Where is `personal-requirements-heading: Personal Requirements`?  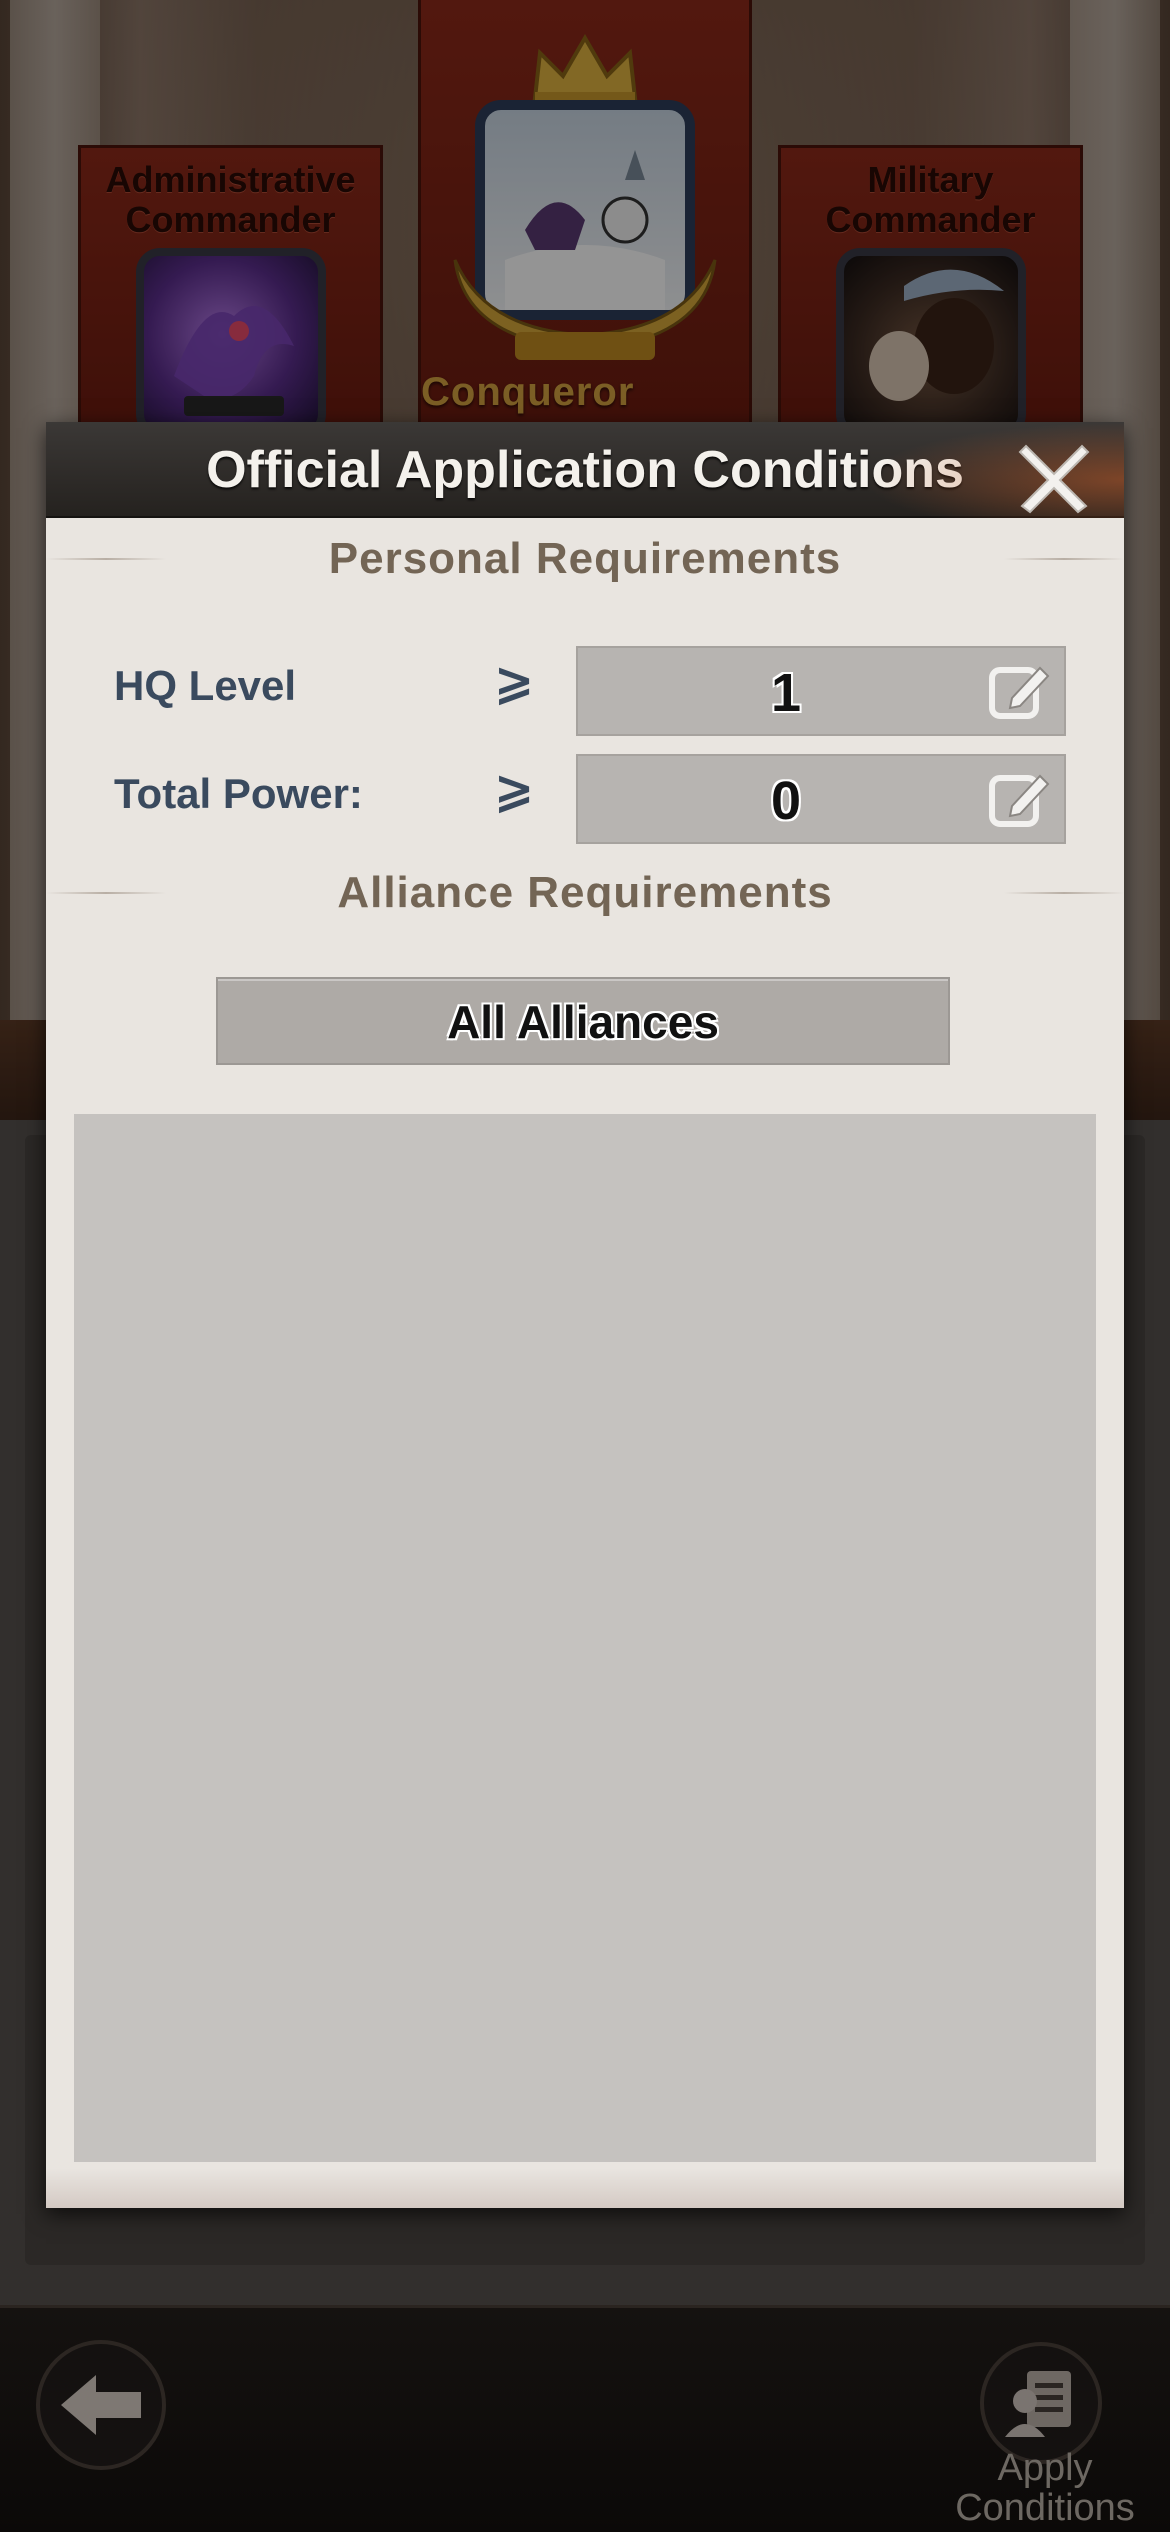
personal-requirements-heading: Personal Requirements is located at coordinates (585, 559).